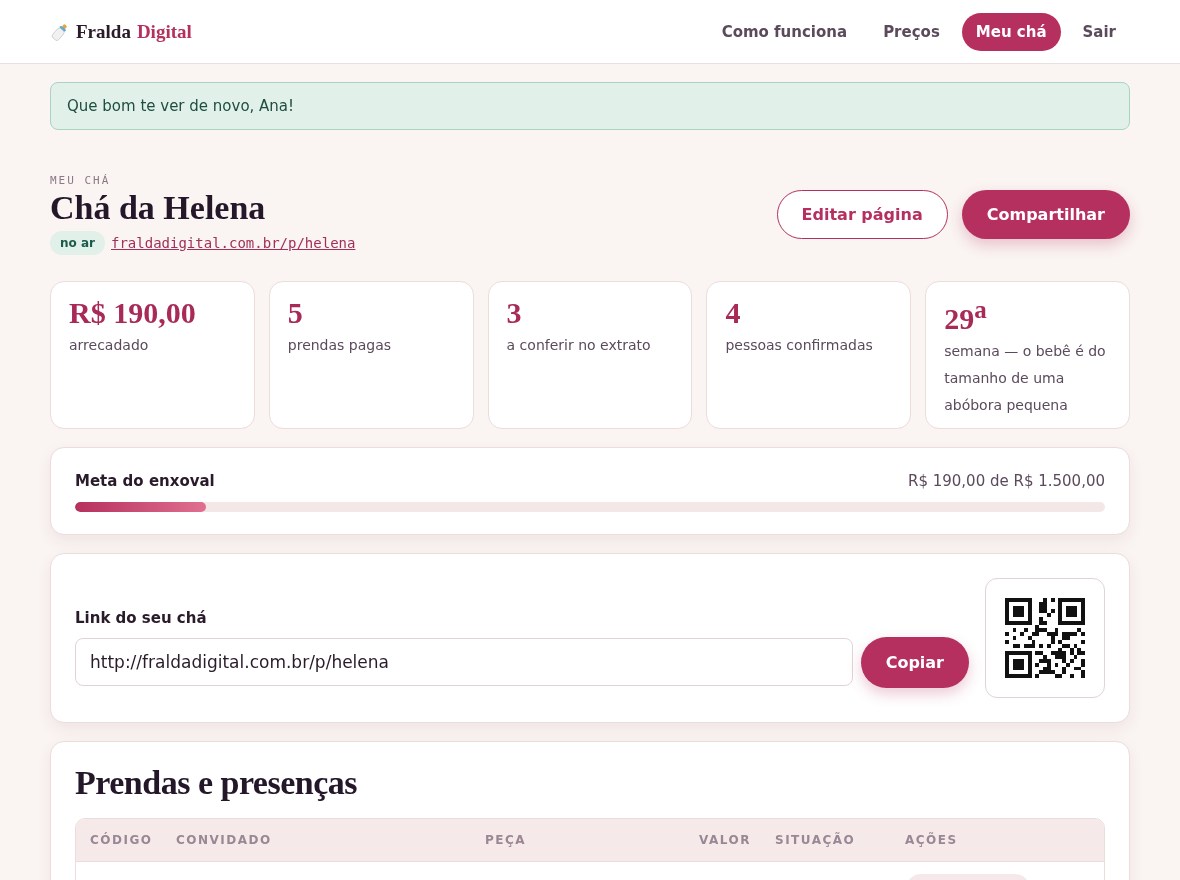  I want to click on share-button: Compartilhar, so click(1045, 214).